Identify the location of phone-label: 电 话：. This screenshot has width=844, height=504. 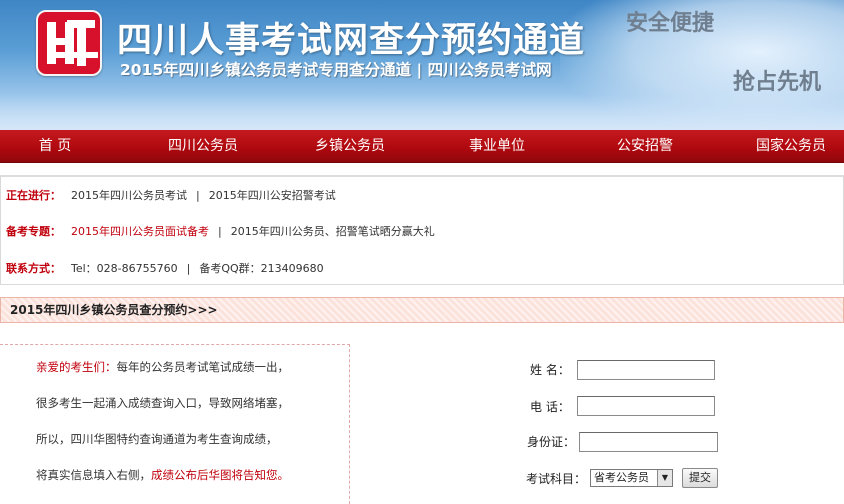
(550, 407).